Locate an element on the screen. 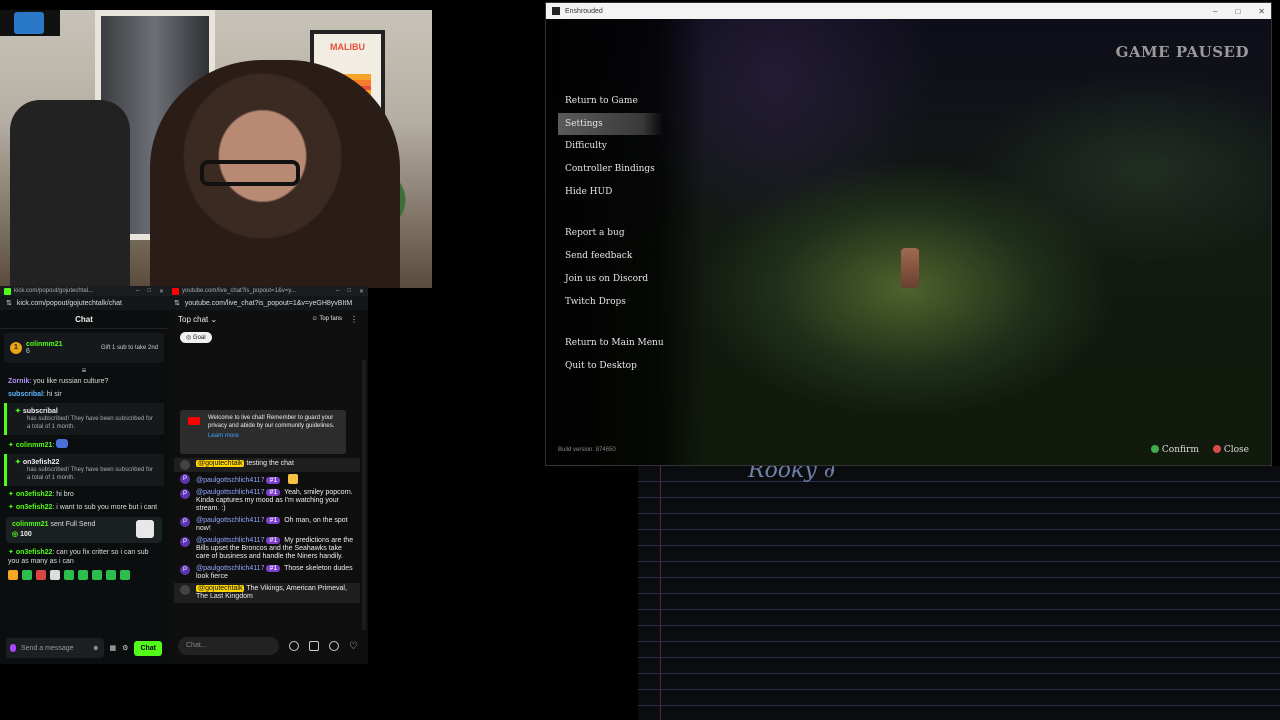  confirm-prompt: Confirm is located at coordinates (1174, 450).